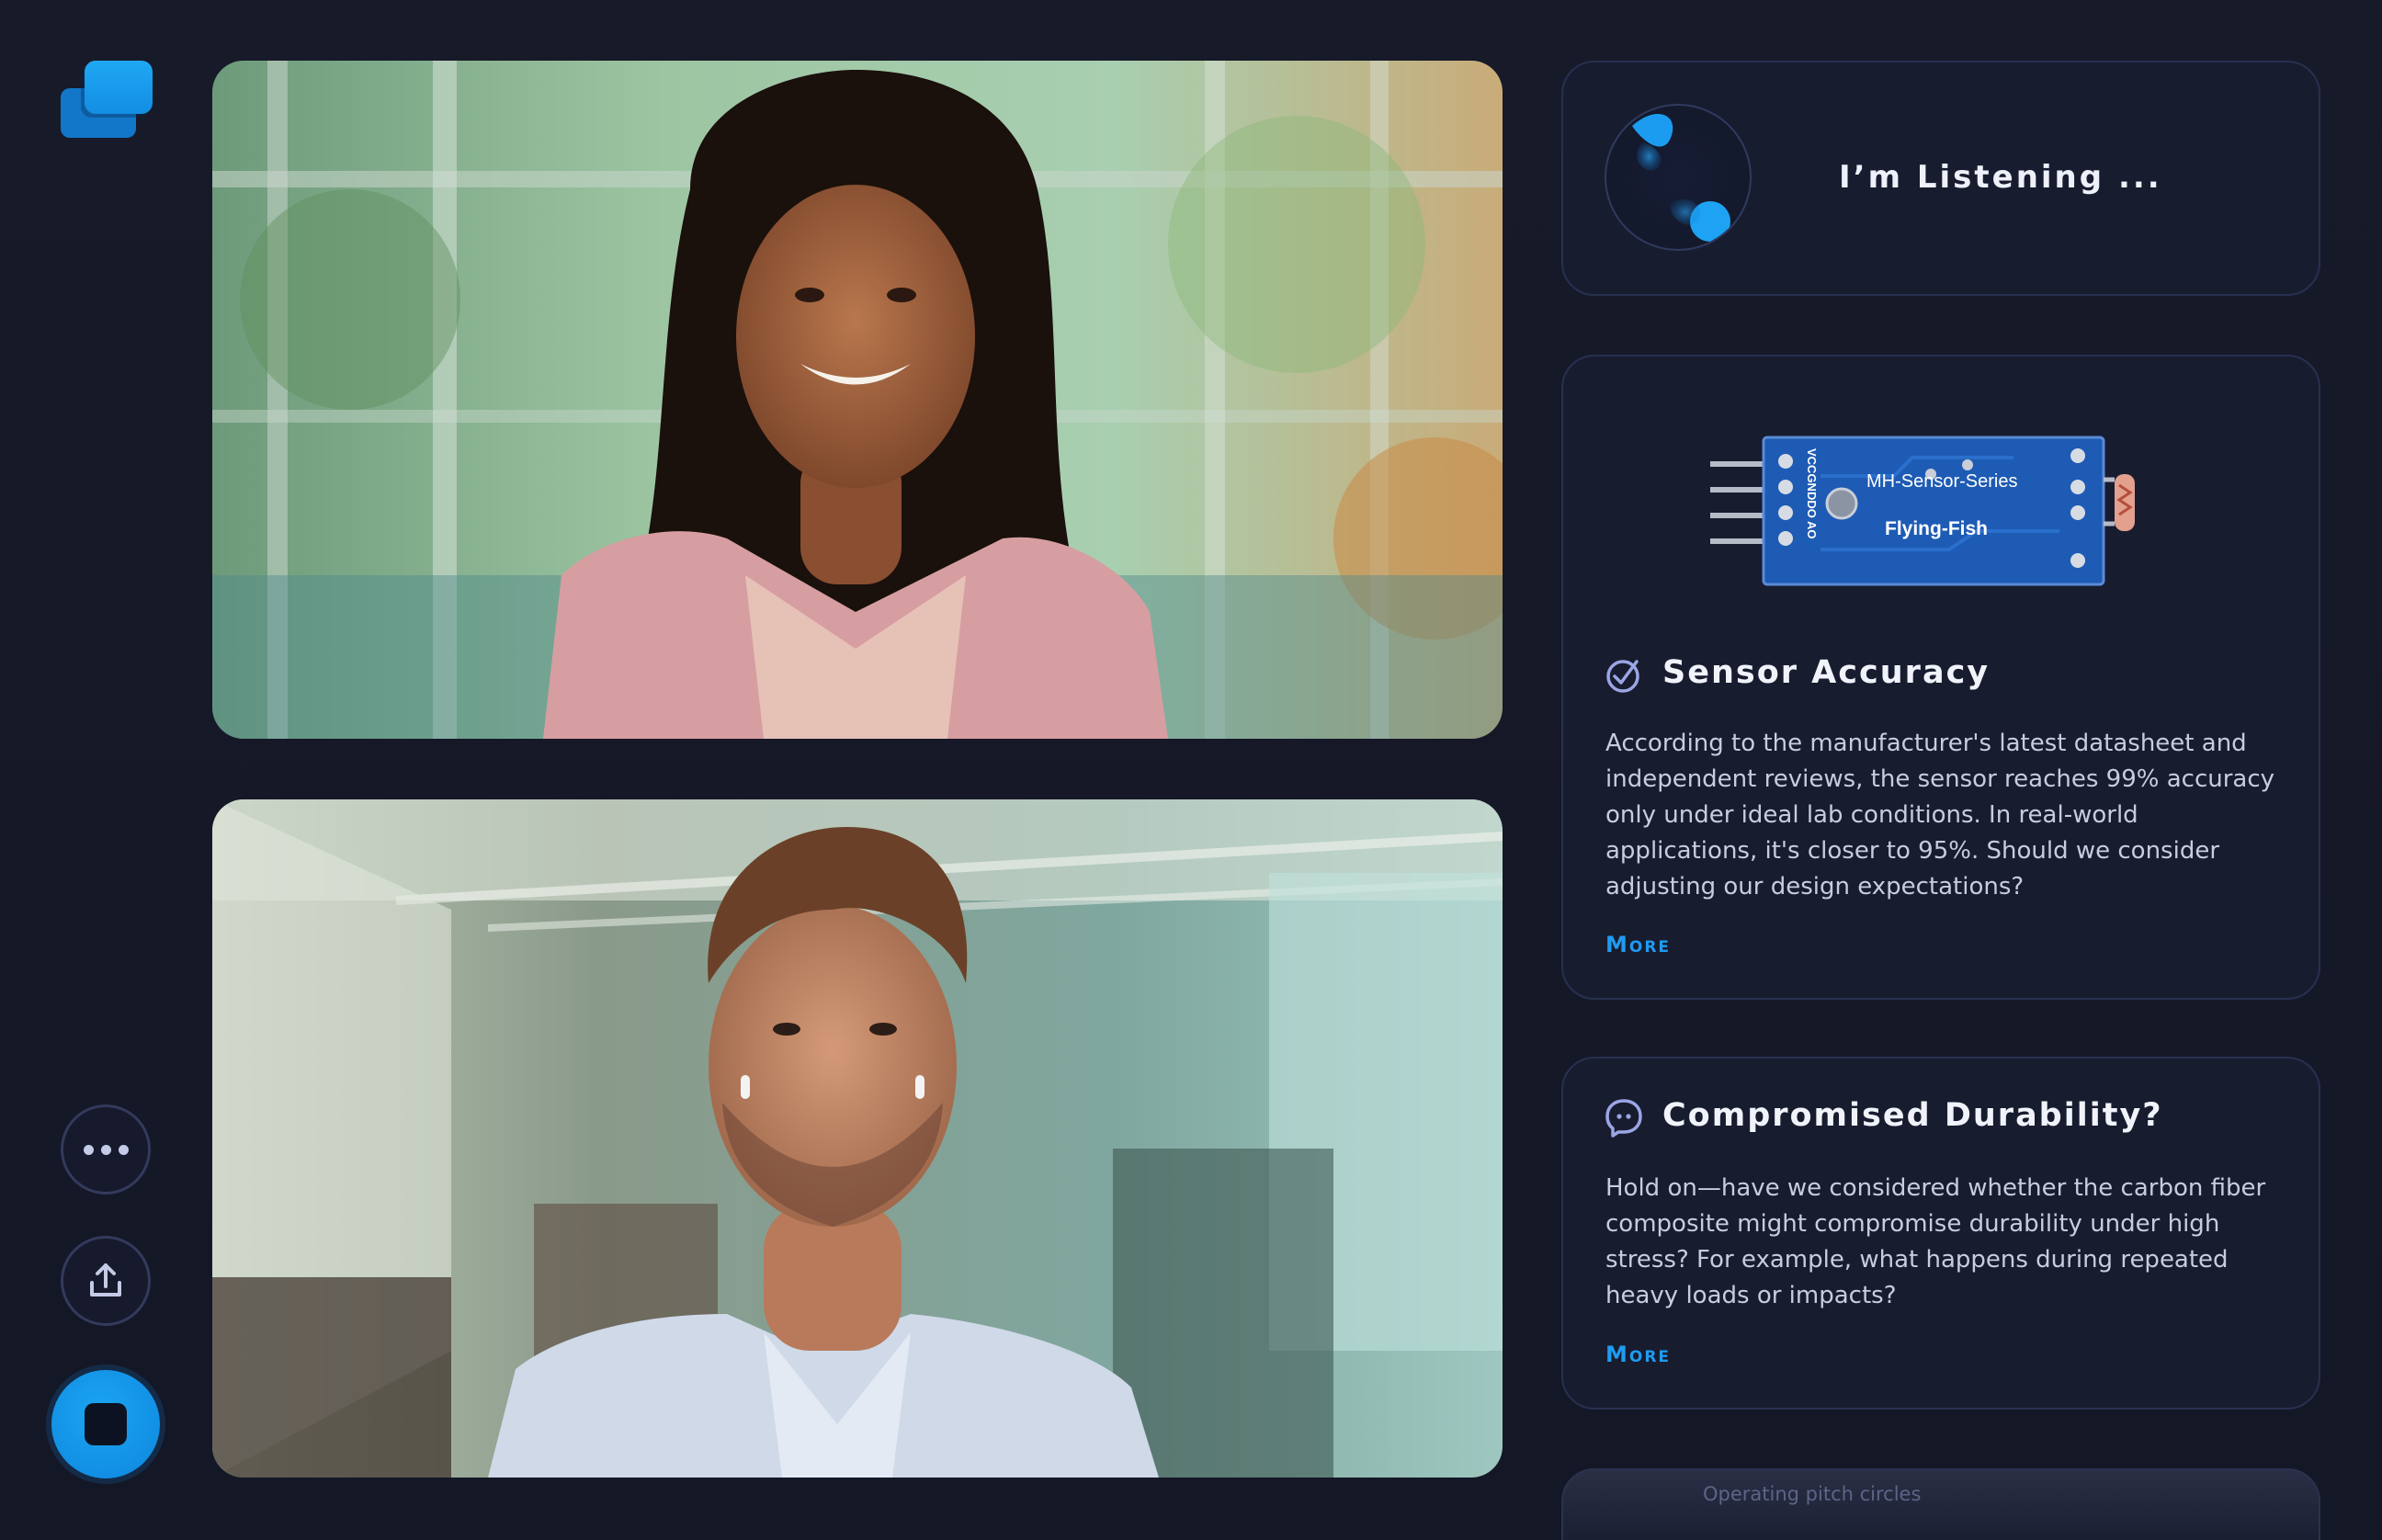  I want to click on sensor-module-image: MH-Sensor-Series Flying-Fish VCCGNDDO AO, so click(1923, 511).